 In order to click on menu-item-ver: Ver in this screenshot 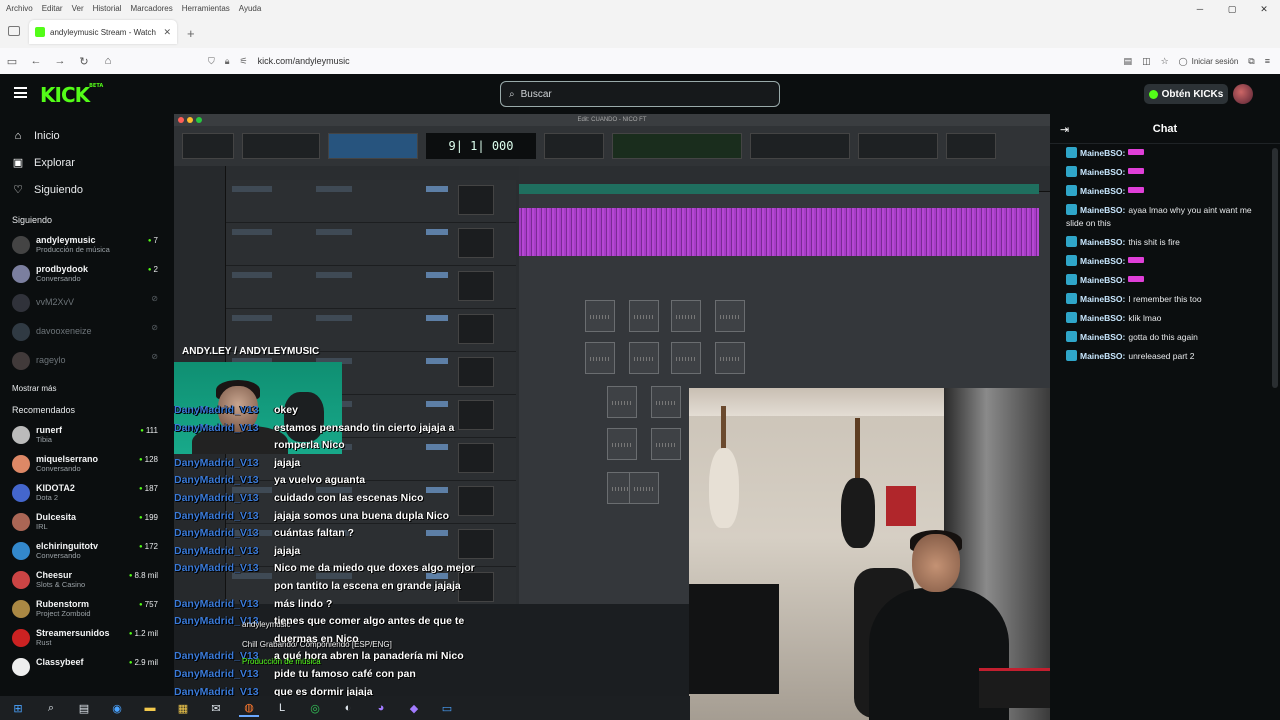, I will do `click(78, 8)`.